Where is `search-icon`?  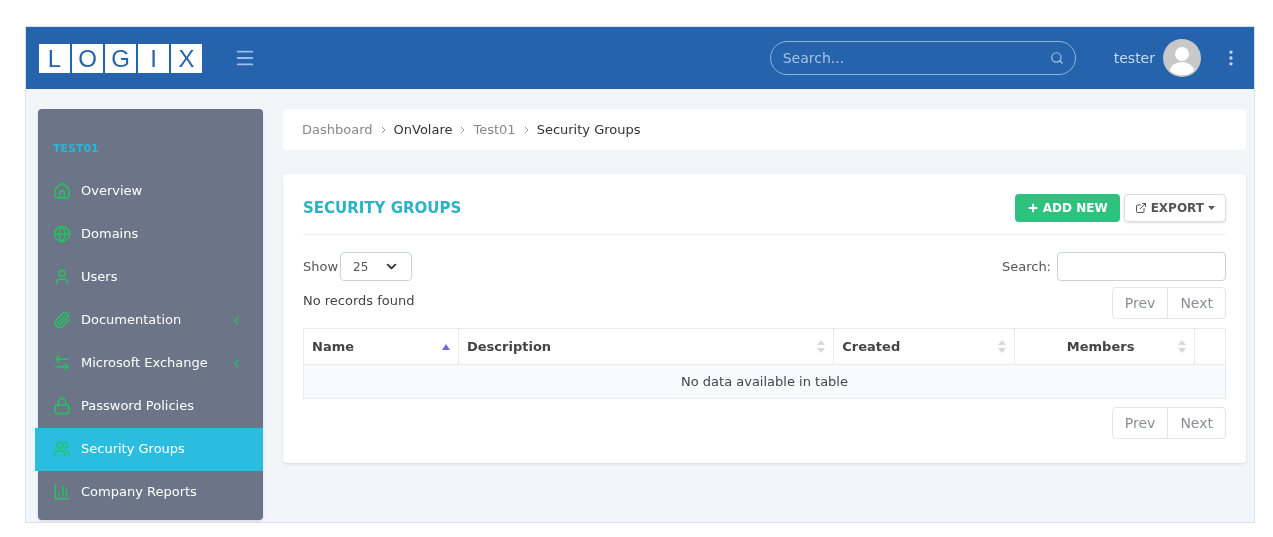
search-icon is located at coordinates (1056, 58).